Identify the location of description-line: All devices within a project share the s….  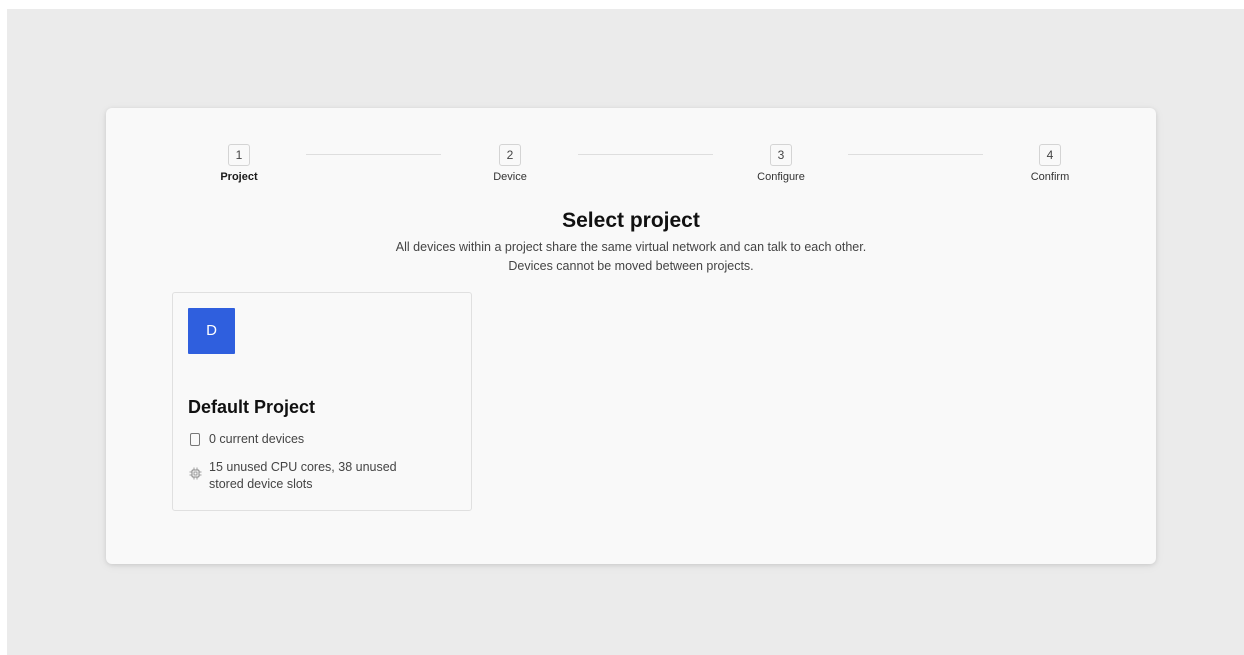
(631, 247).